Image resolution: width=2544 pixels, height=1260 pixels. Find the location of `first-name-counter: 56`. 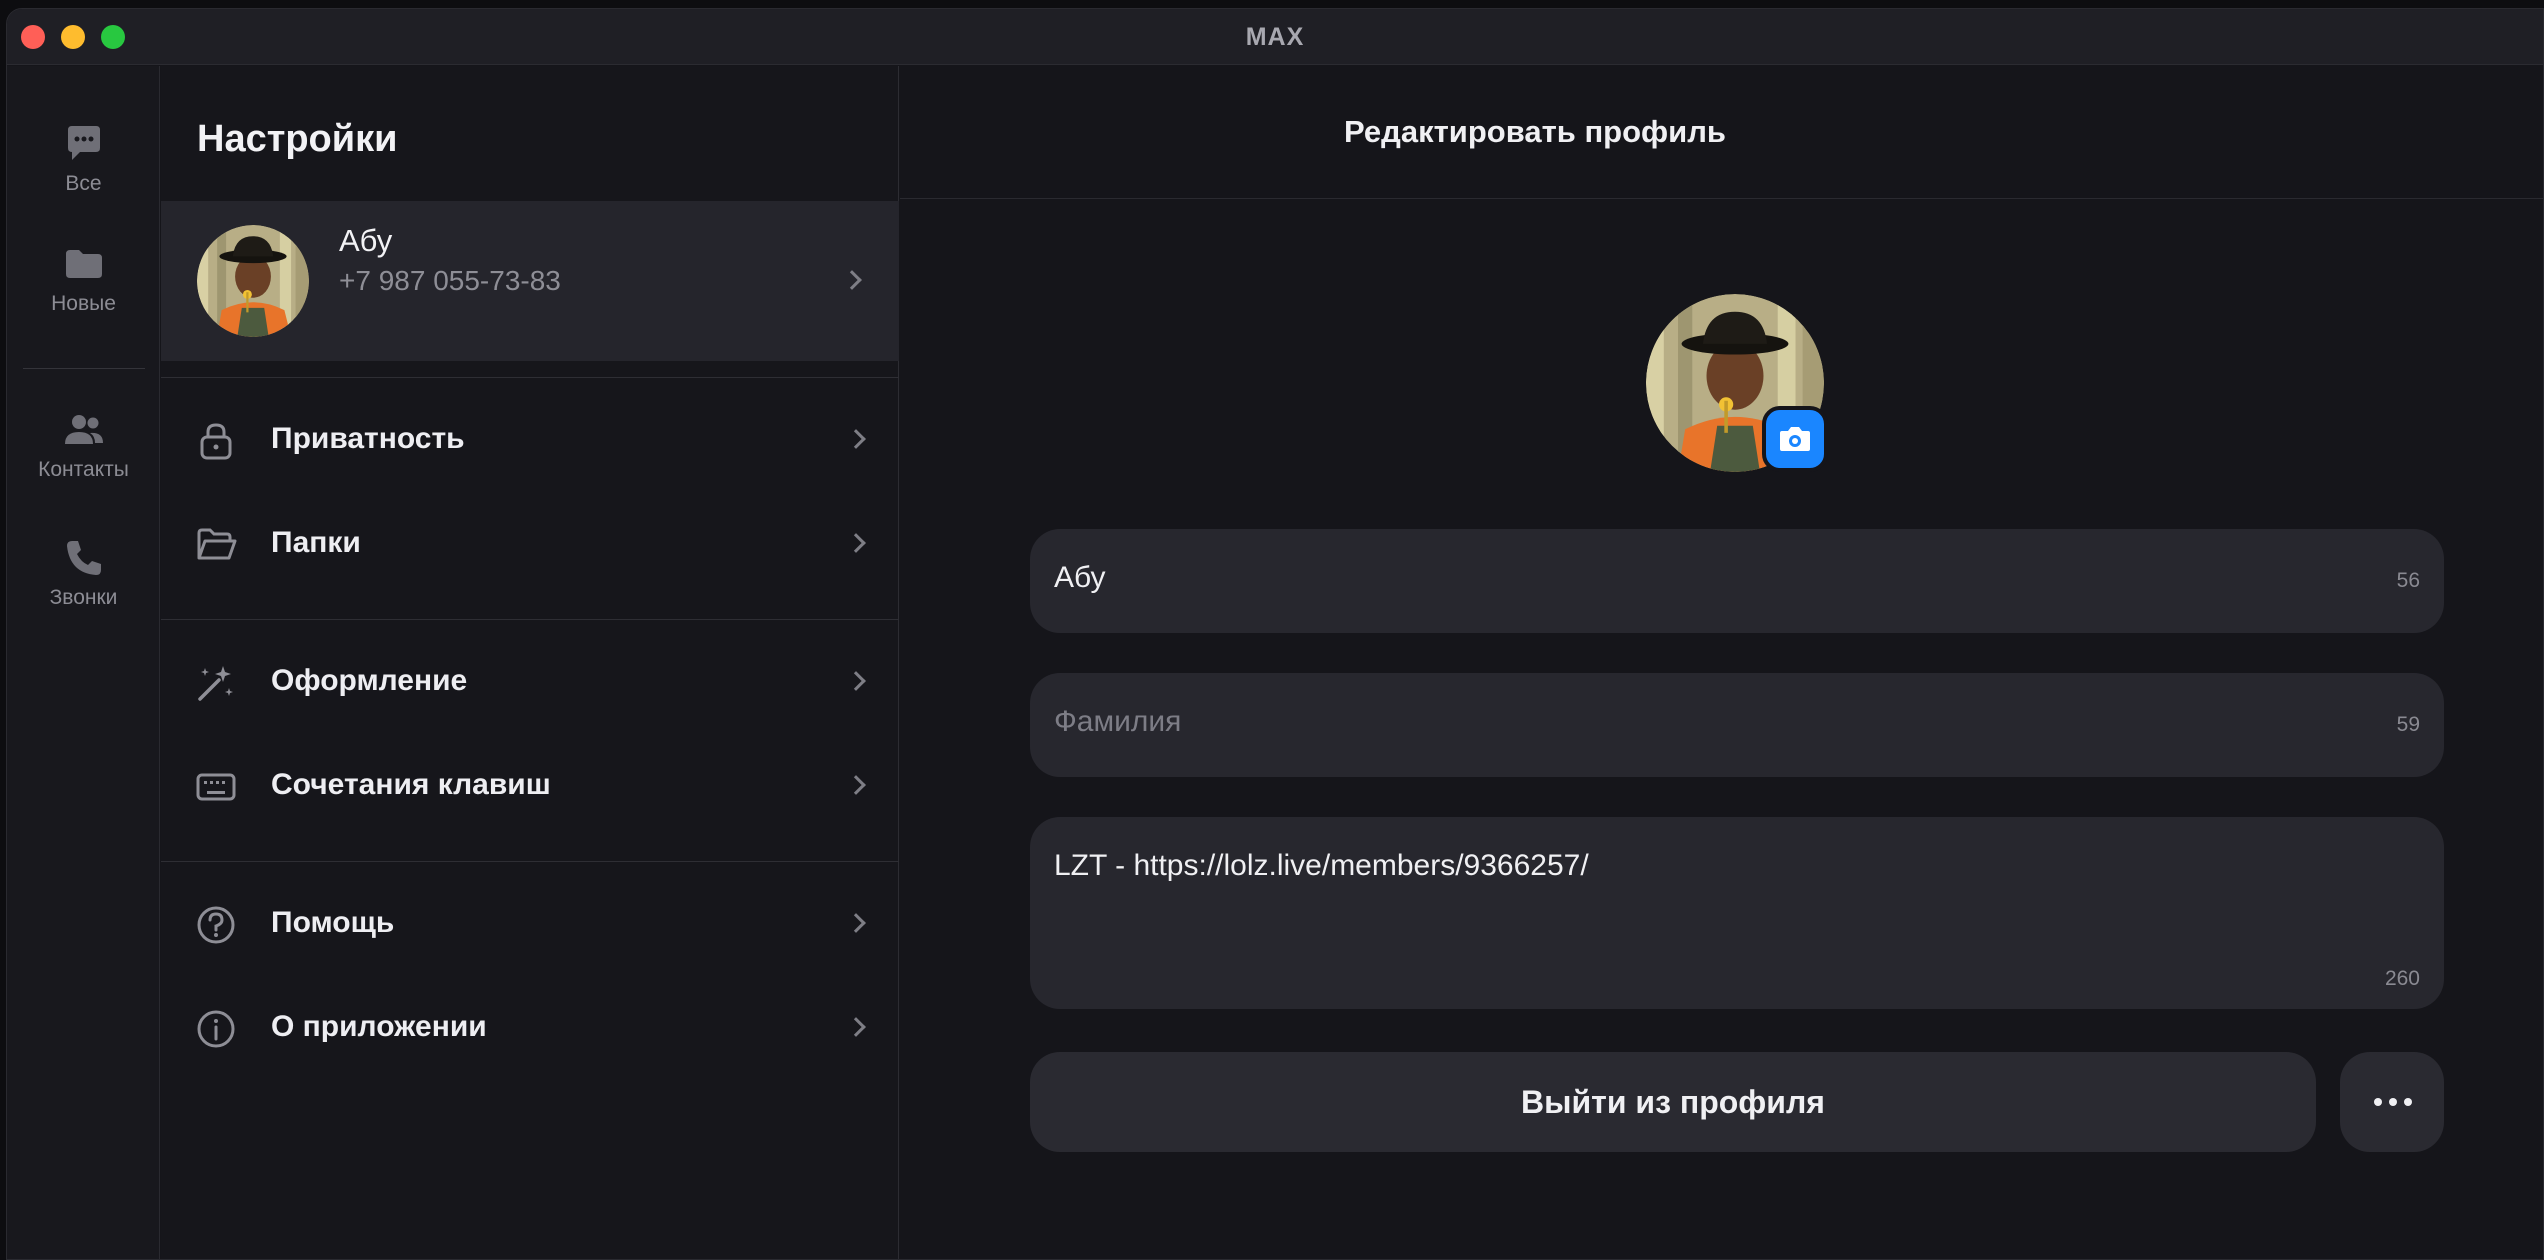

first-name-counter: 56 is located at coordinates (2408, 580).